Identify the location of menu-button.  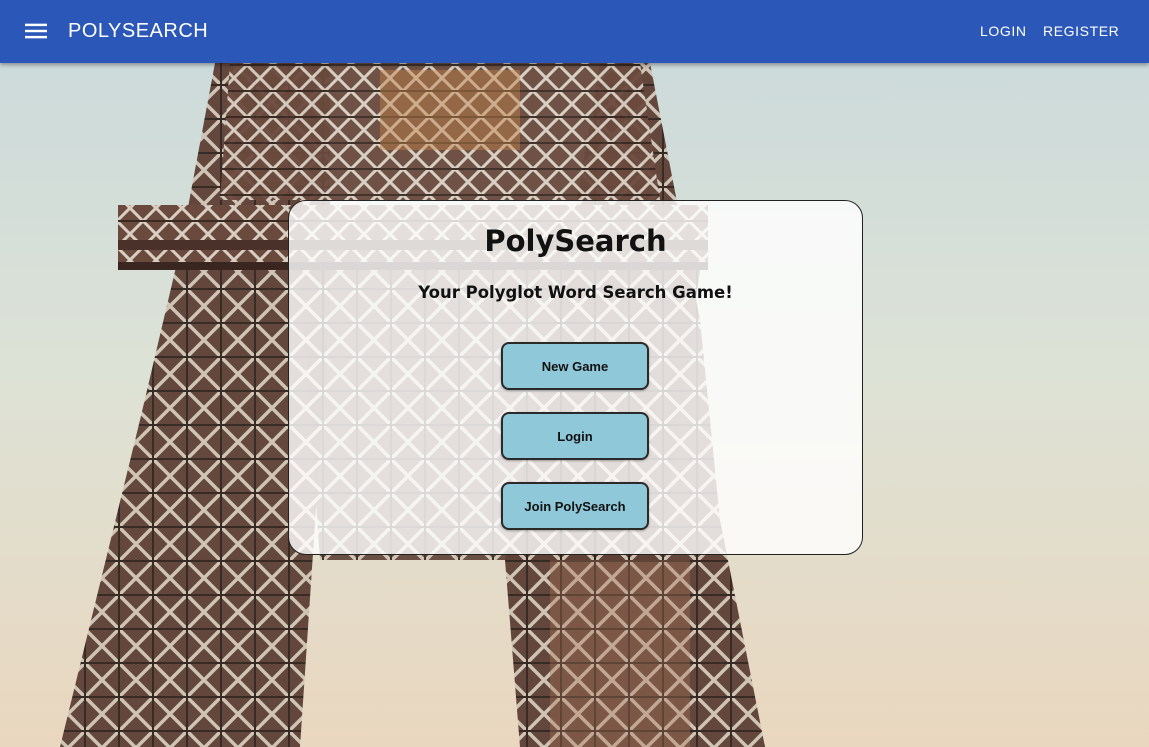
(36, 31).